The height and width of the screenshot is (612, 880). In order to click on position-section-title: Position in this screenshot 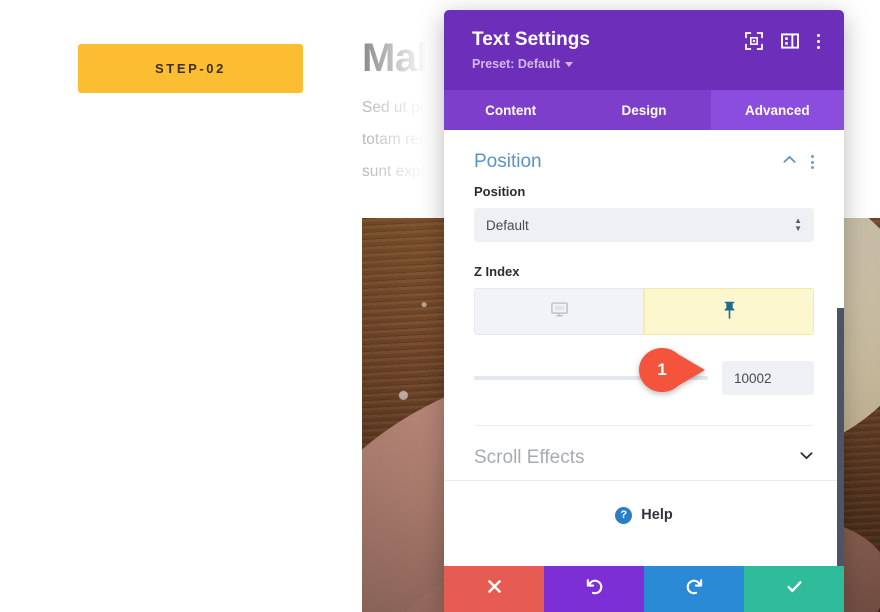, I will do `click(508, 161)`.